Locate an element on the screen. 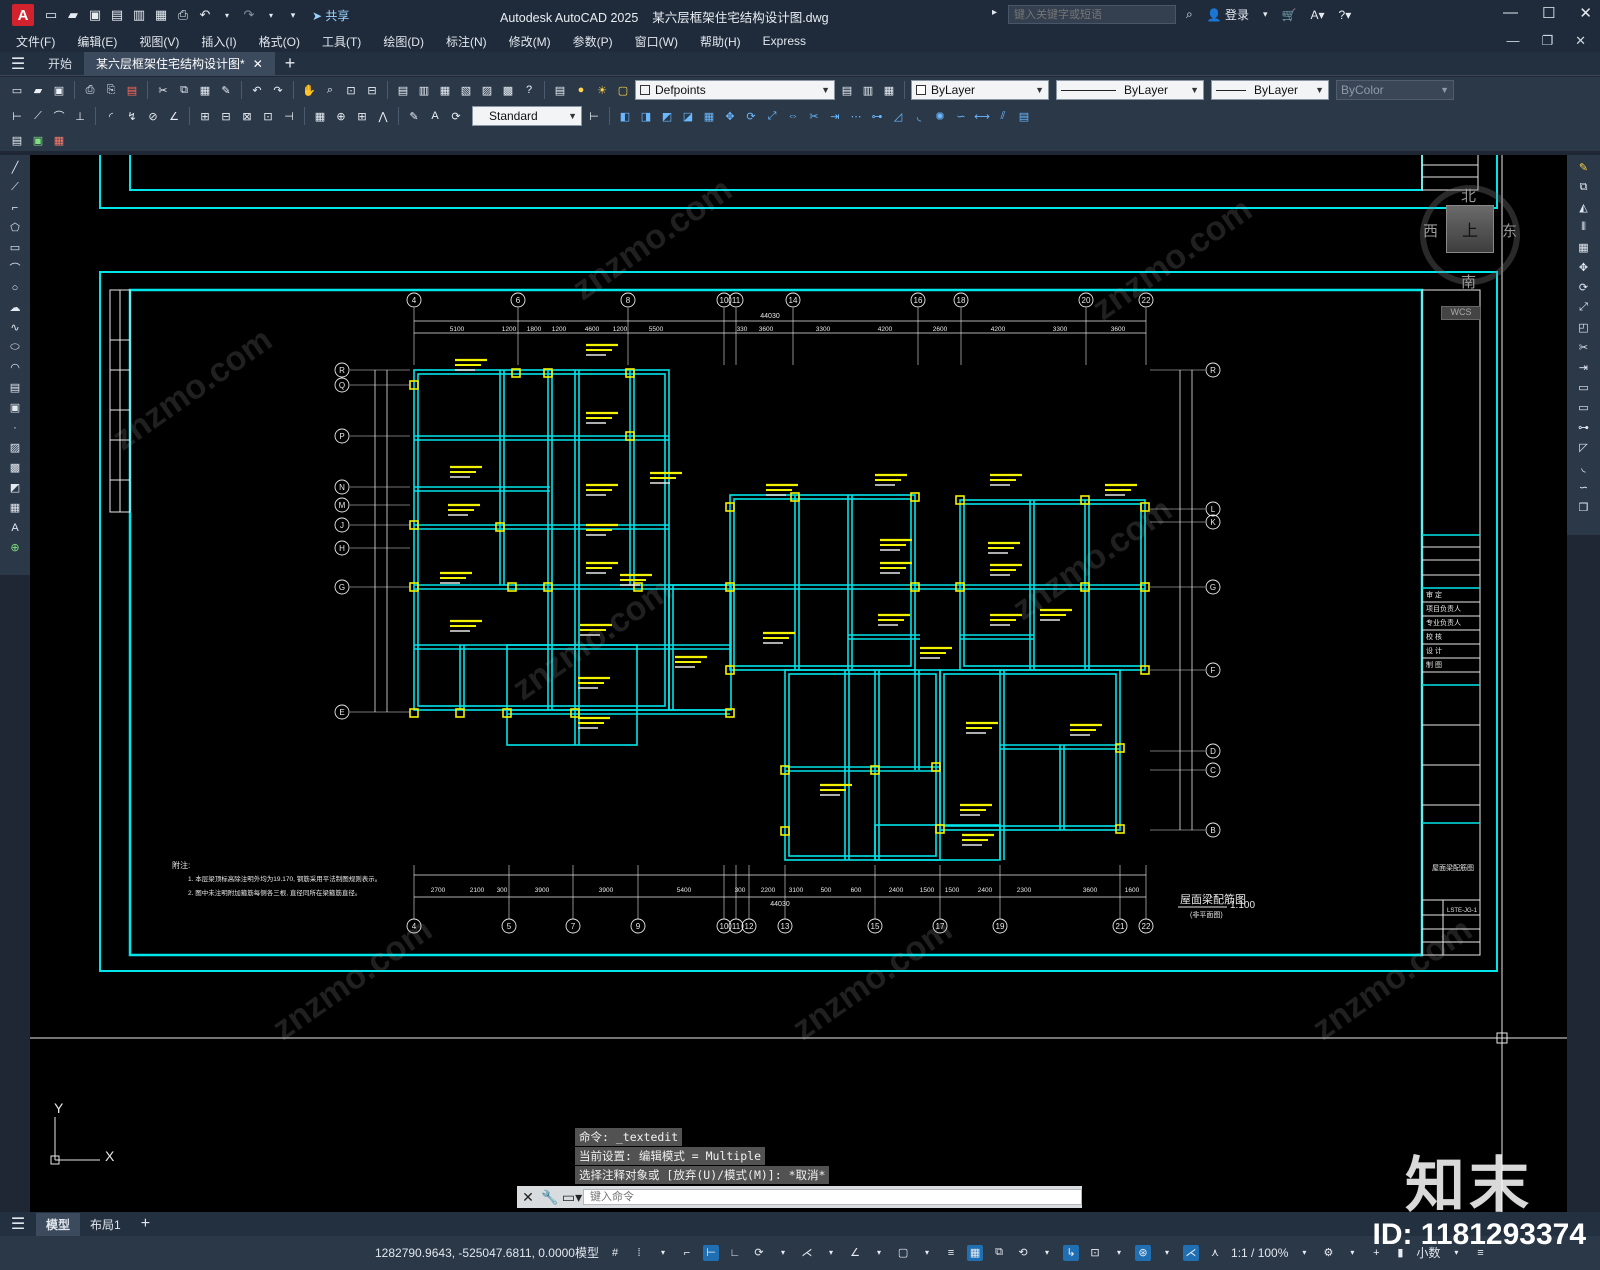  polygon-icon: ⬠ is located at coordinates (15, 227).